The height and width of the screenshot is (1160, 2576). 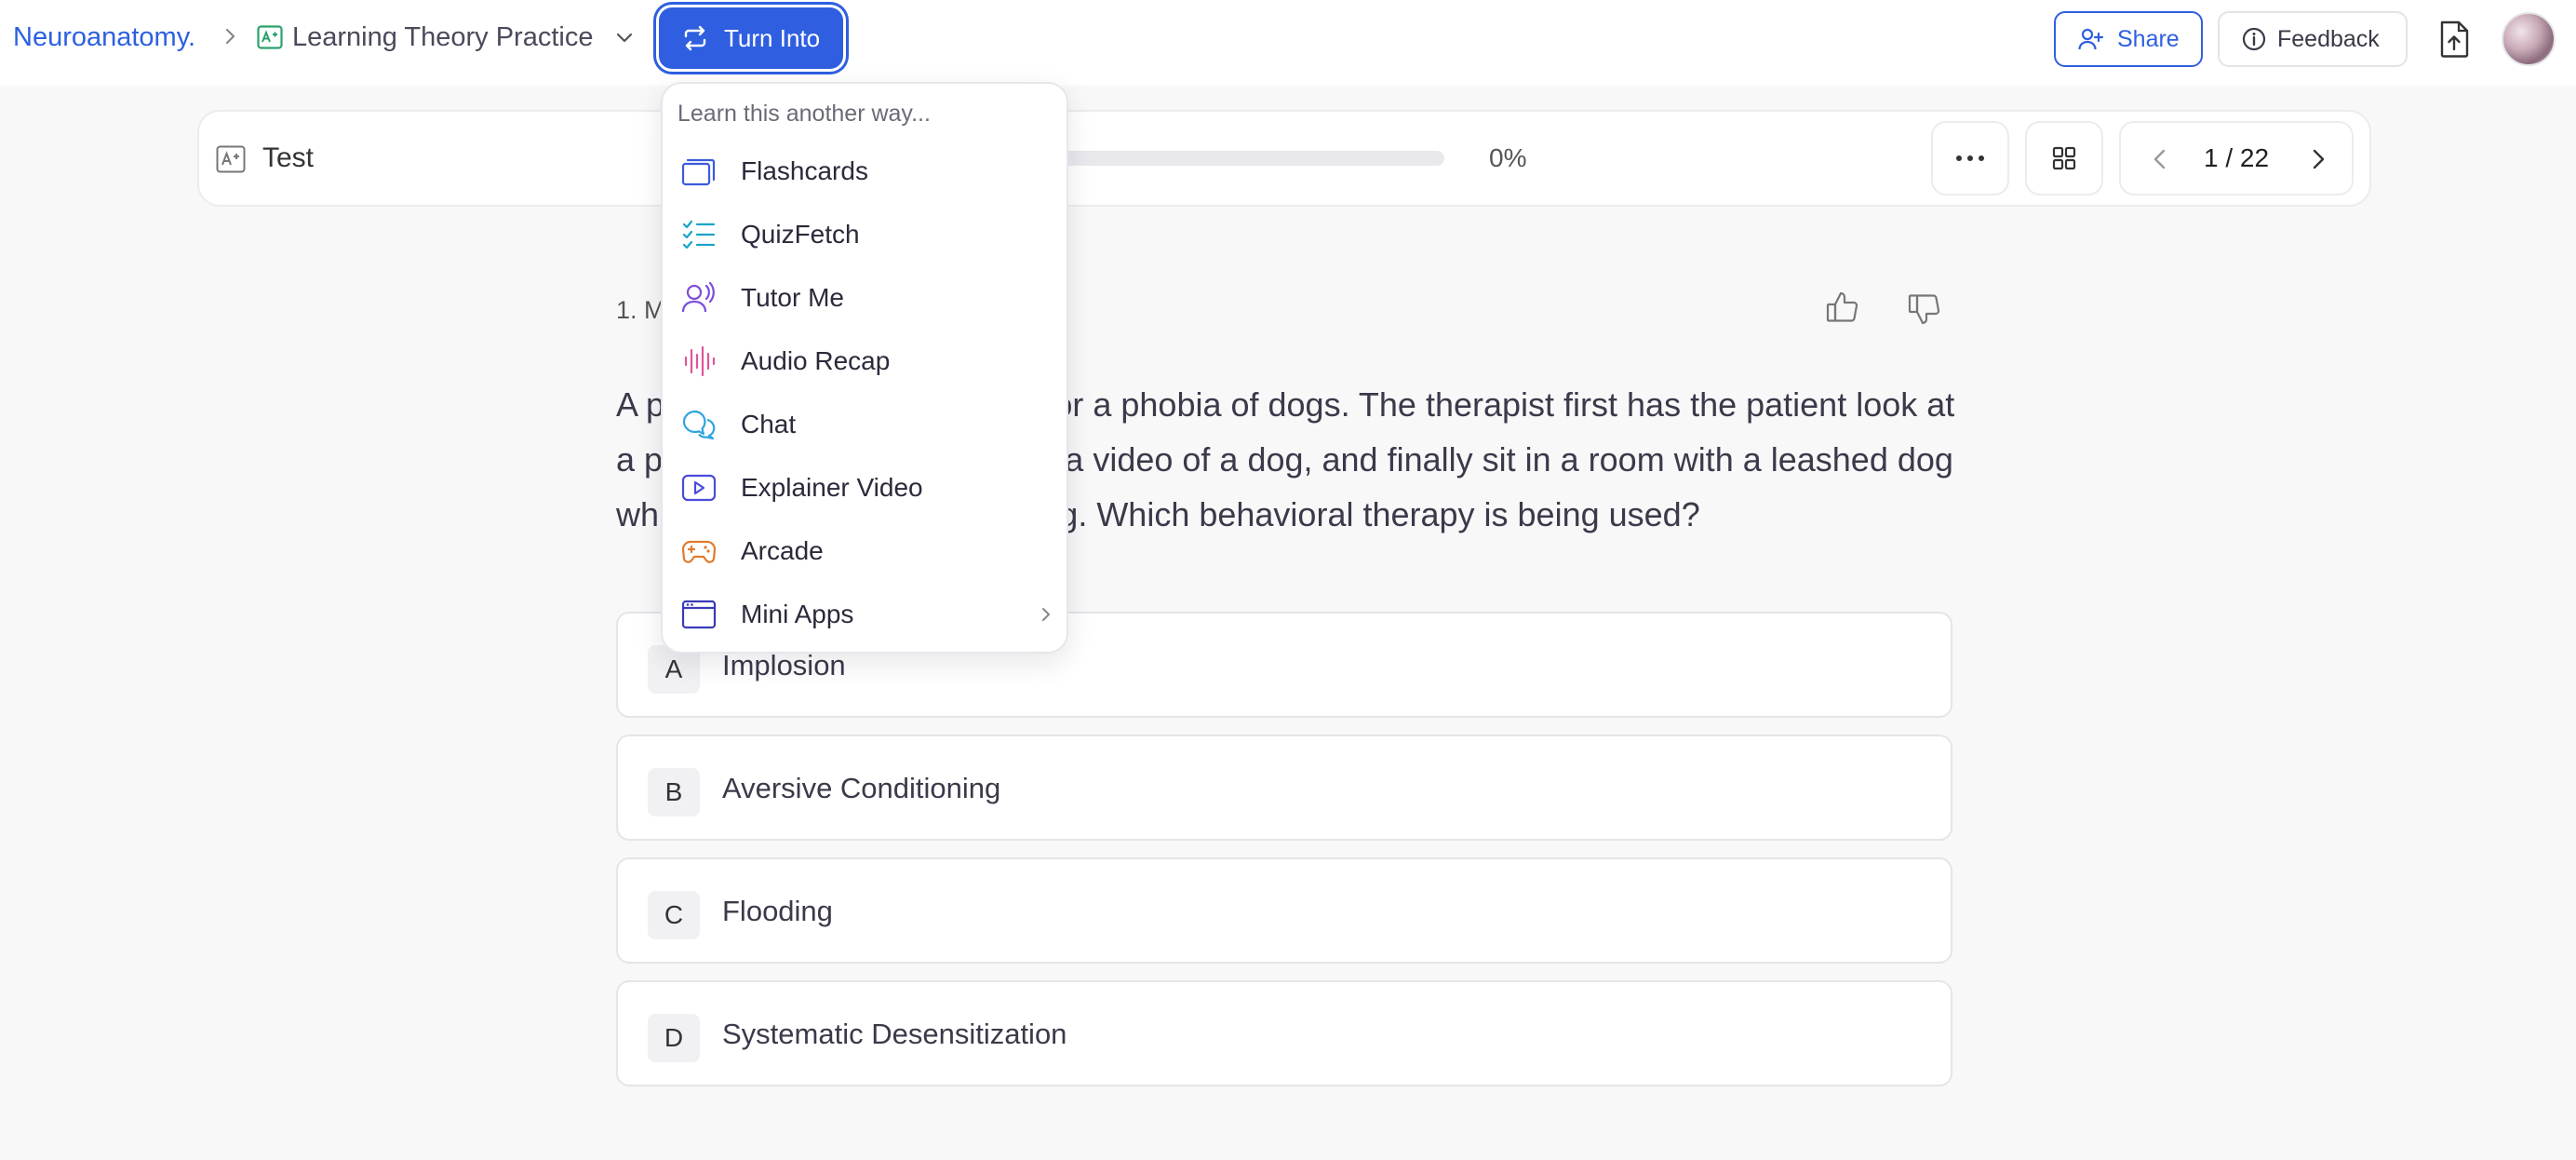 What do you see at coordinates (442, 37) in the screenshot?
I see `deck-title-dropdown: Learning Theory Practice` at bounding box center [442, 37].